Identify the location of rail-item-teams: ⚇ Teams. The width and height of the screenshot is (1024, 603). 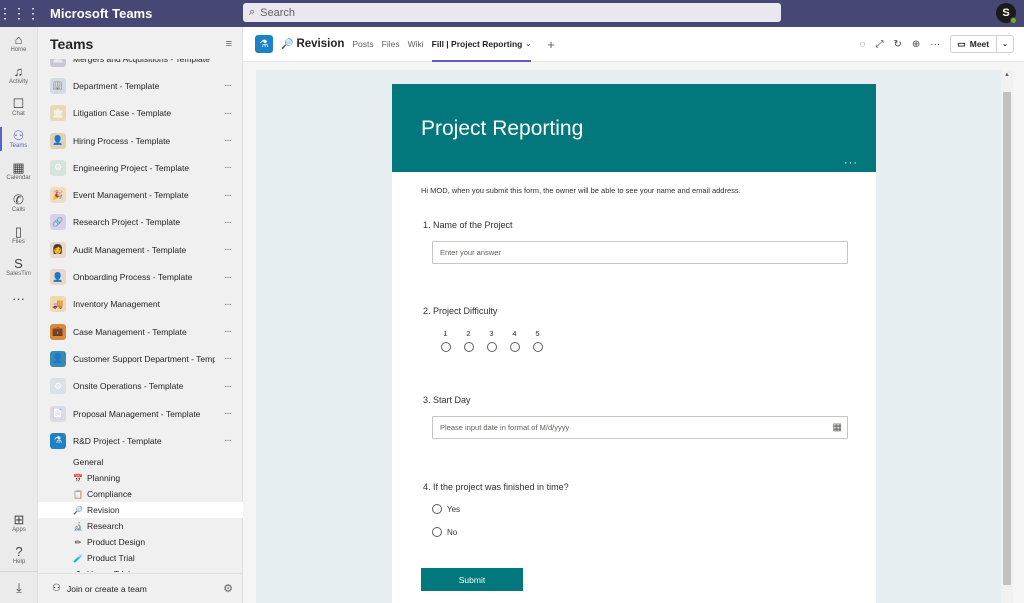
(18, 139).